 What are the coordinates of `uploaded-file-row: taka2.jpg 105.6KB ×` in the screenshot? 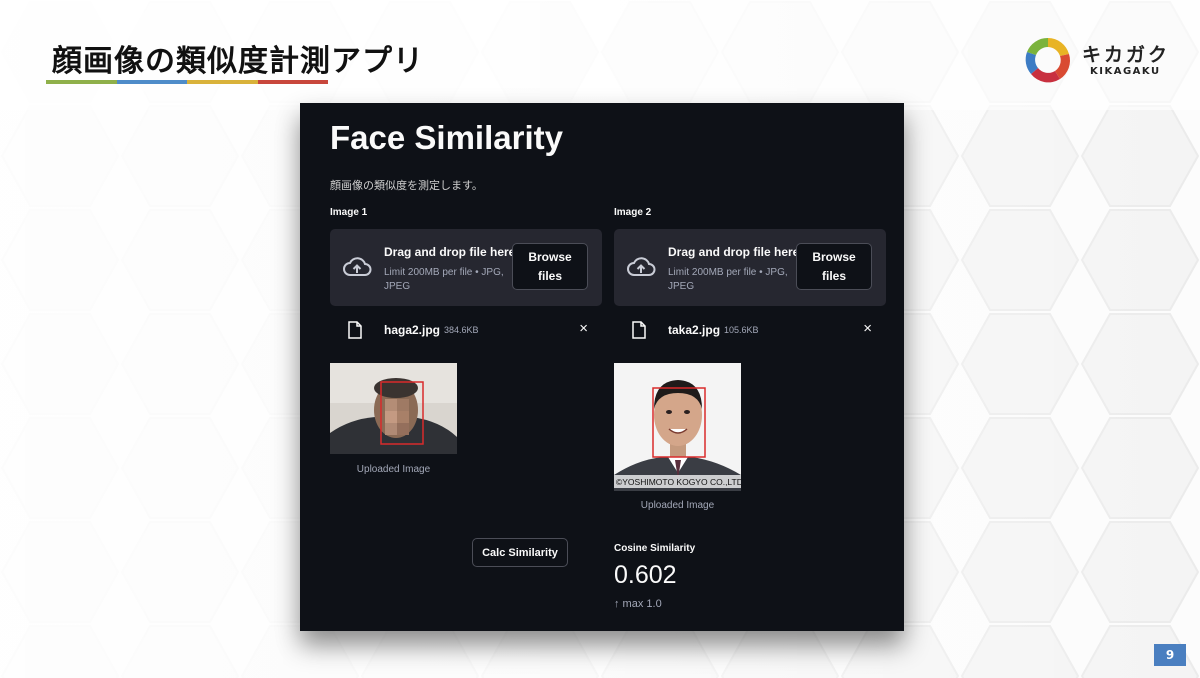 It's located at (750, 331).